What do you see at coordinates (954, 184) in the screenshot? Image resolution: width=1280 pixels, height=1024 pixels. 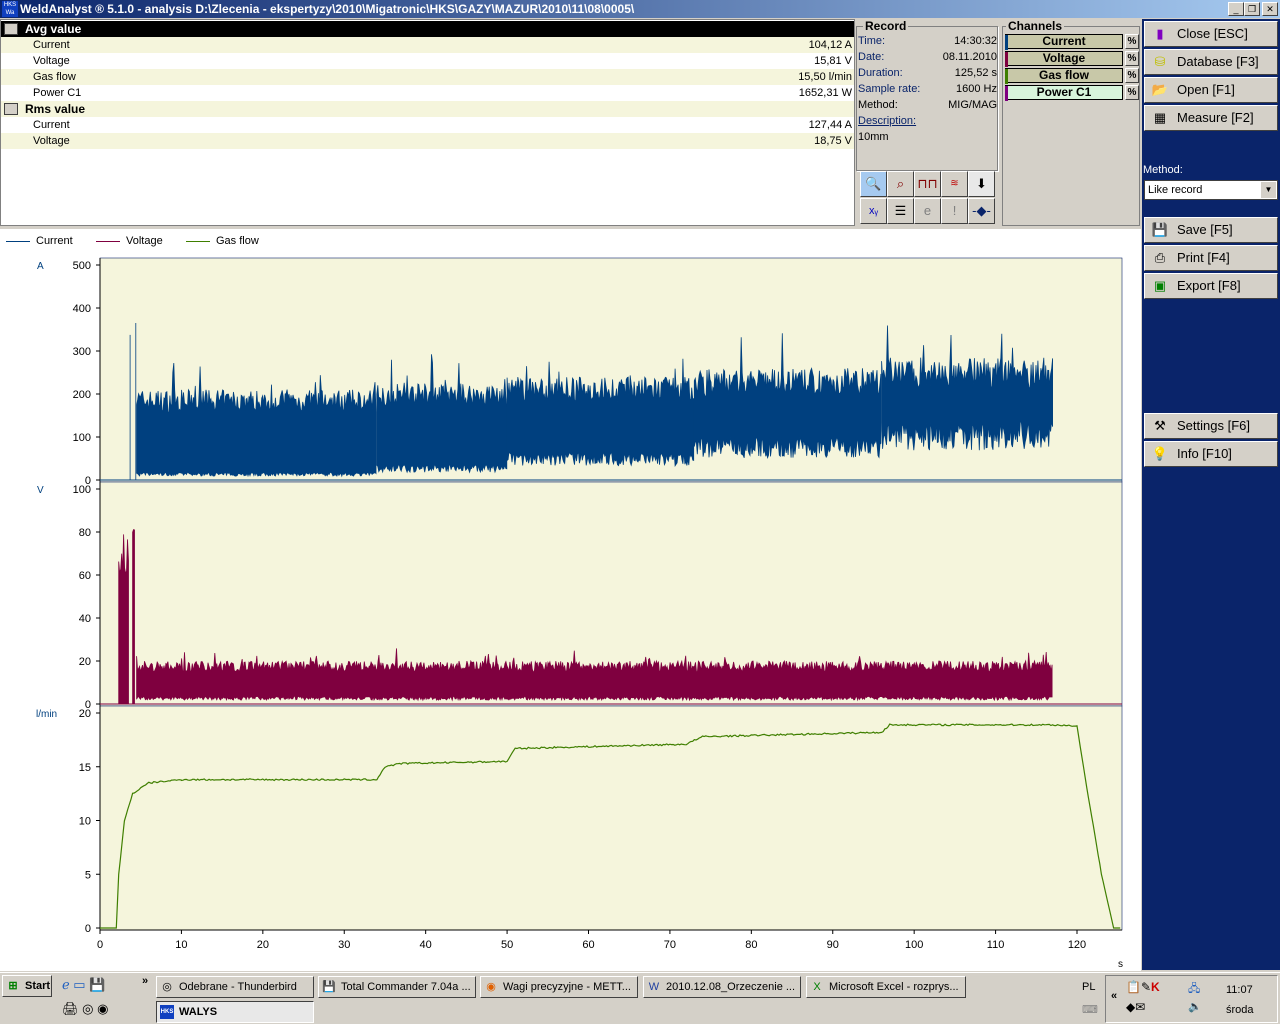 I see `multi-wave-icon: ≋` at bounding box center [954, 184].